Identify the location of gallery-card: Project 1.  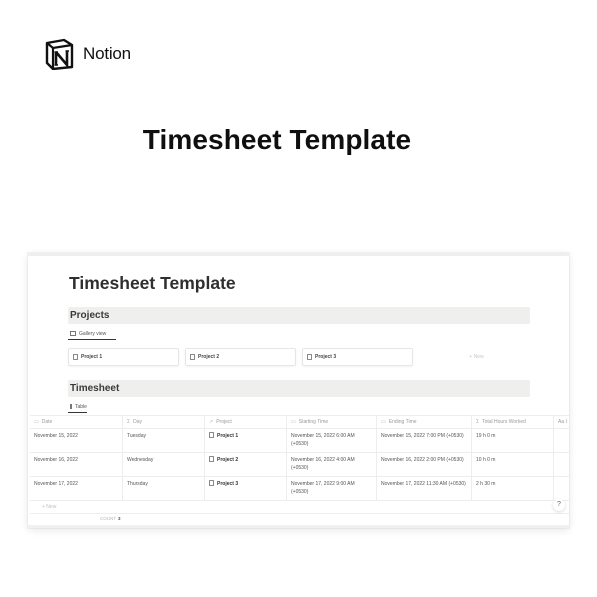
(123, 357).